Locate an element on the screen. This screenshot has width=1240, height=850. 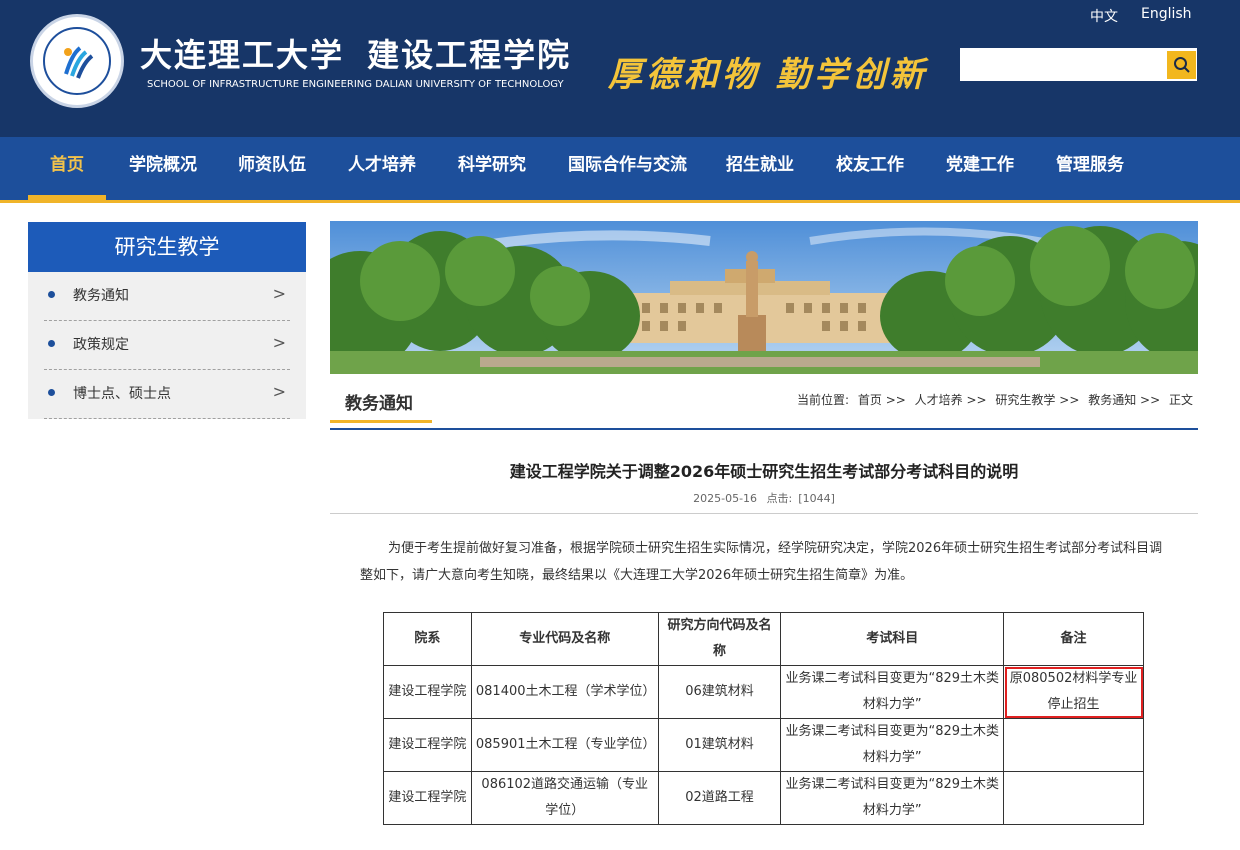
table-cell-direction: 02道路工程 is located at coordinates (719, 798).